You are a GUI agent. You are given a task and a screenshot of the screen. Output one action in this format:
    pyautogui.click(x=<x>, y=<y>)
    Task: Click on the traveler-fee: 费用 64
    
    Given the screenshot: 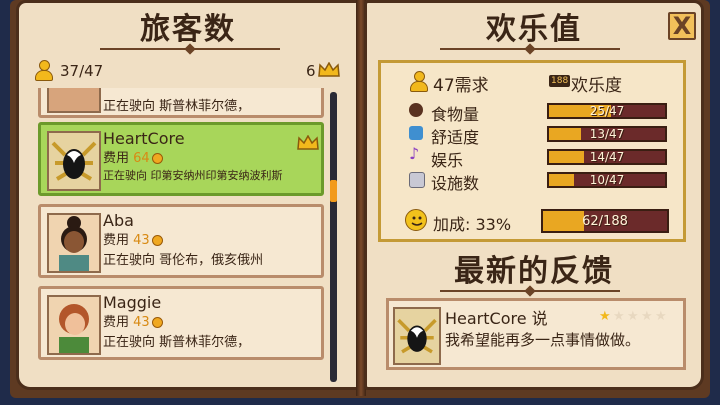 What is the action you would take?
    pyautogui.click(x=133, y=156)
    